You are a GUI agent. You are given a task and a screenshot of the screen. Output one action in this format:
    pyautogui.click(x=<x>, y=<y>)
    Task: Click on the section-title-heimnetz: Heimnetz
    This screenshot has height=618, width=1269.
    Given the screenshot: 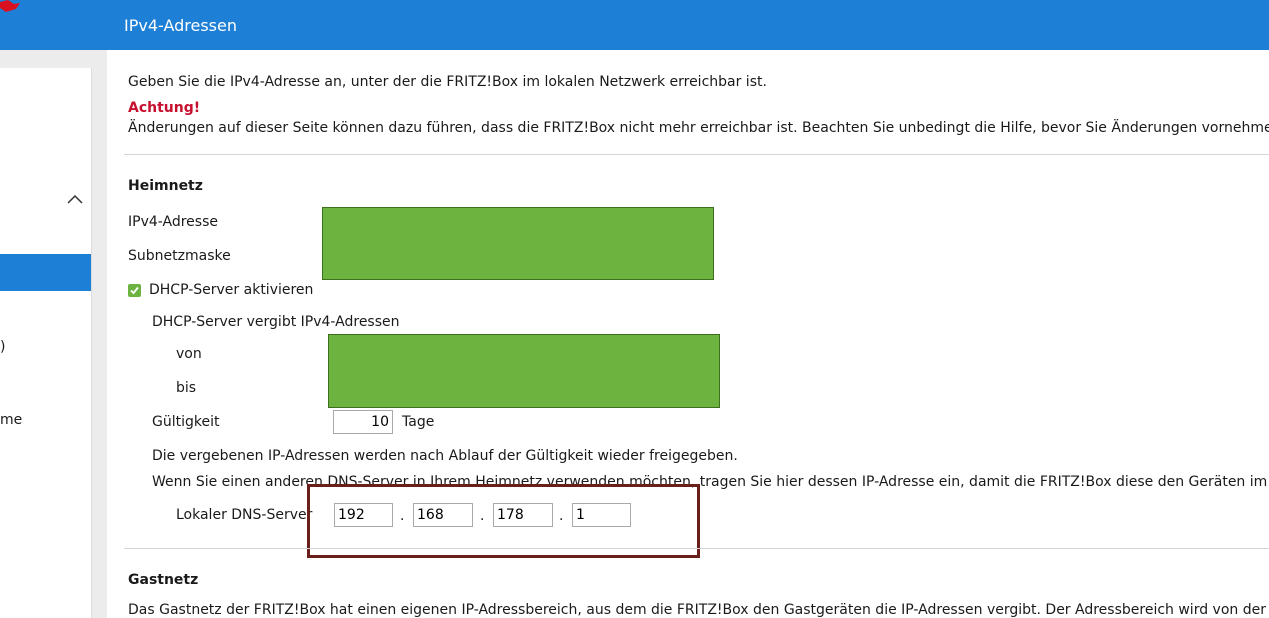 What is the action you would take?
    pyautogui.click(x=165, y=186)
    